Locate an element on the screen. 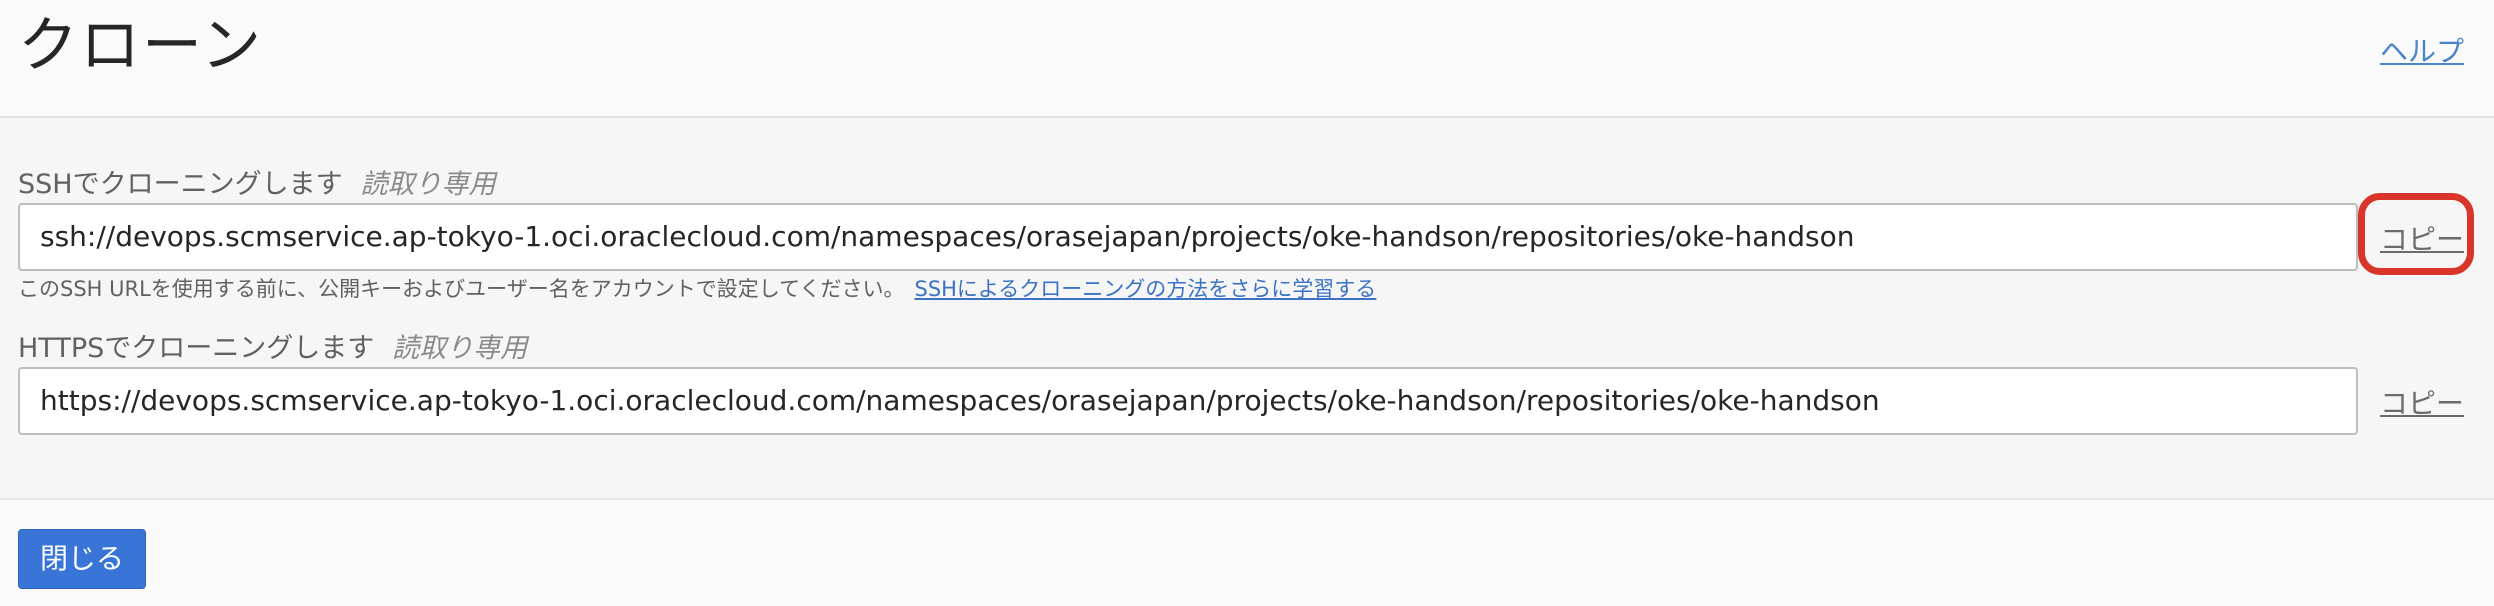 The height and width of the screenshot is (606, 2494). https-copy-link: コピー is located at coordinates (2422, 402).